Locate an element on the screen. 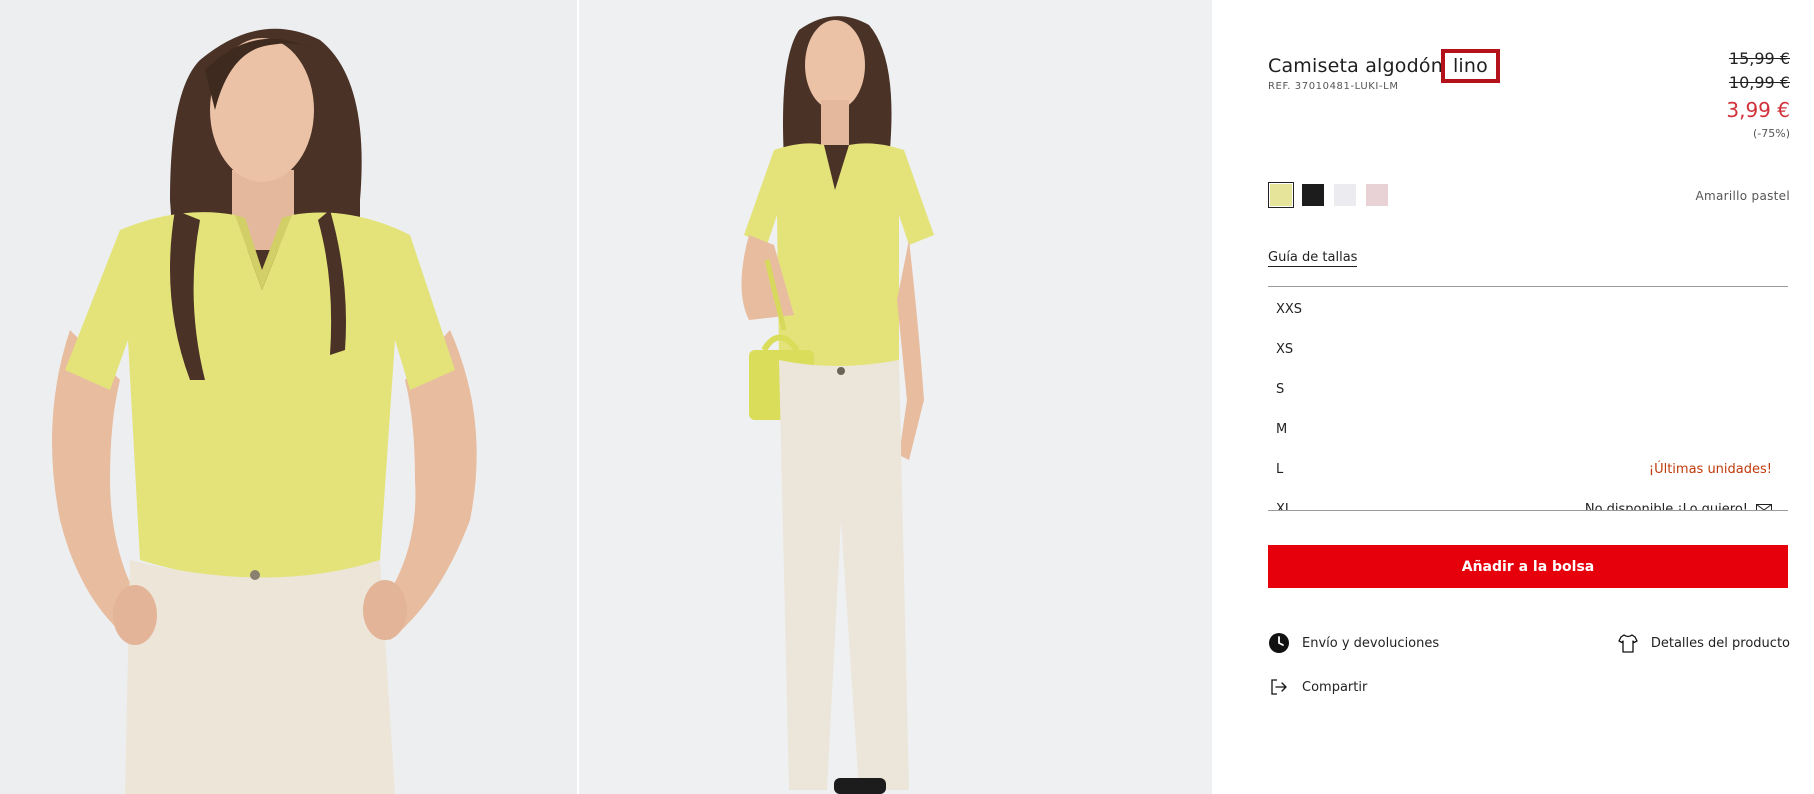 The width and height of the screenshot is (1814, 794). swatch-white is located at coordinates (1345, 195).